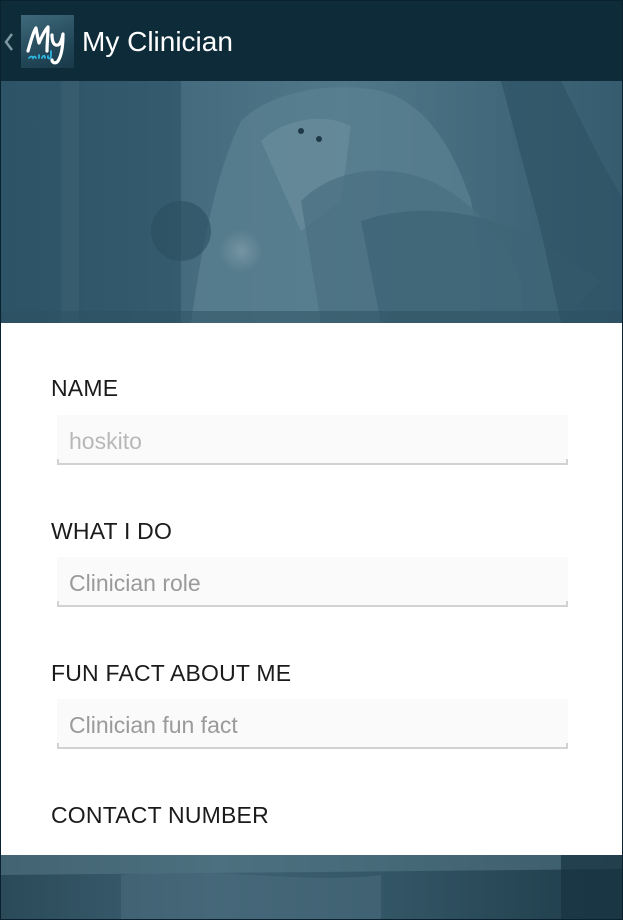 The width and height of the screenshot is (623, 920). What do you see at coordinates (312, 746) in the screenshot?
I see `fun-fact-underline` at bounding box center [312, 746].